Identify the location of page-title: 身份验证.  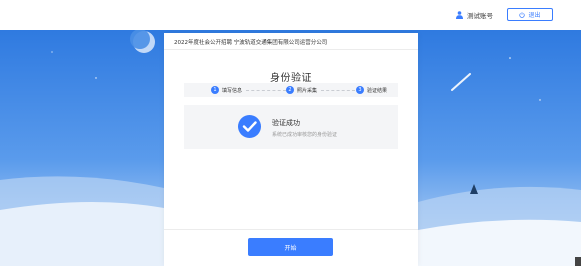
(291, 78).